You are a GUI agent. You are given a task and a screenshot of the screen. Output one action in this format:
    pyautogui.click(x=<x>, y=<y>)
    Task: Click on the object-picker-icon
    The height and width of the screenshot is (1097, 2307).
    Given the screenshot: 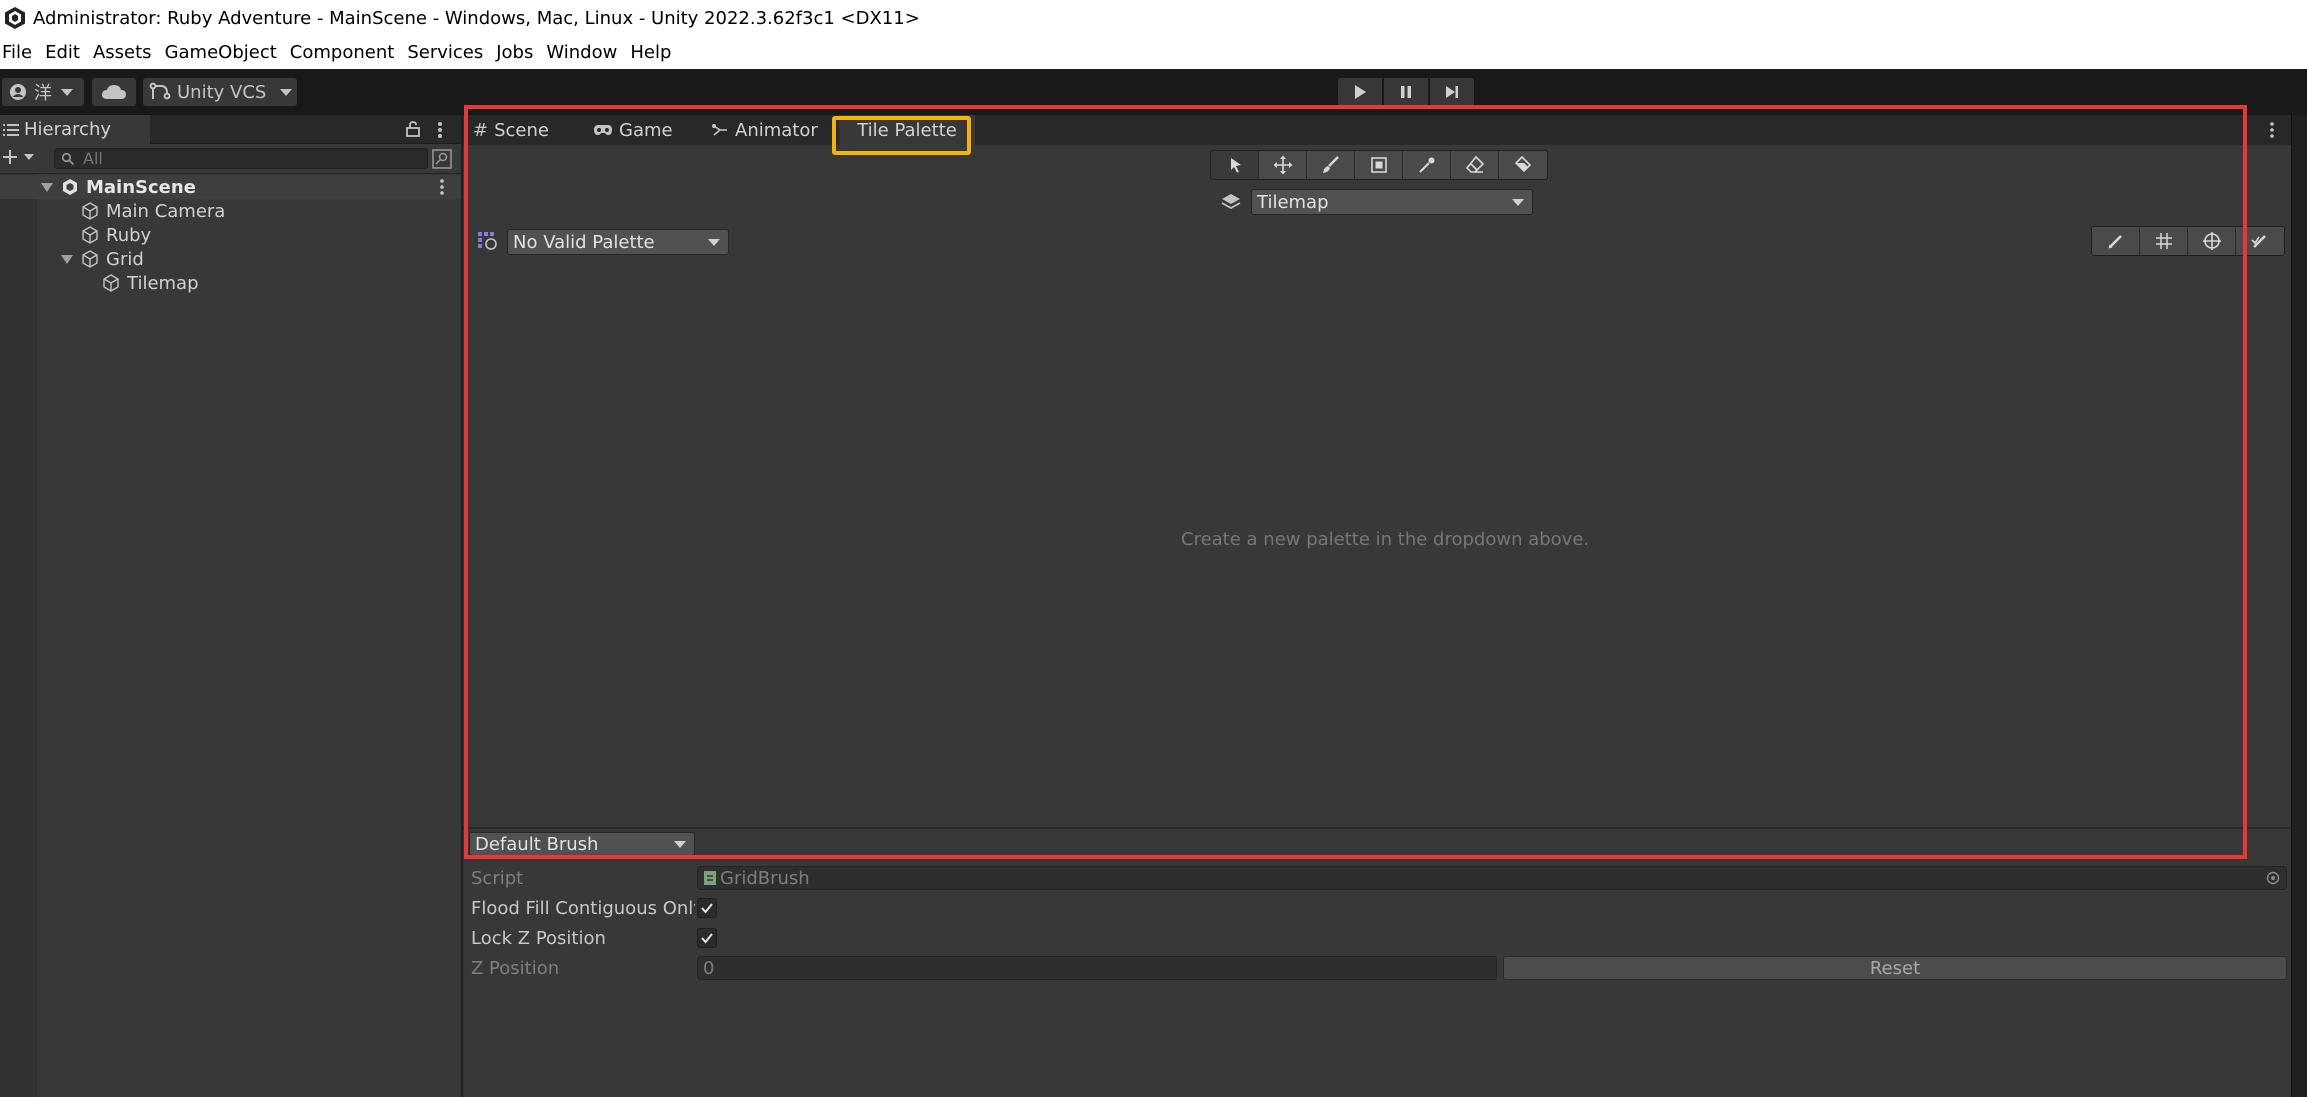 What is the action you would take?
    pyautogui.click(x=2273, y=878)
    